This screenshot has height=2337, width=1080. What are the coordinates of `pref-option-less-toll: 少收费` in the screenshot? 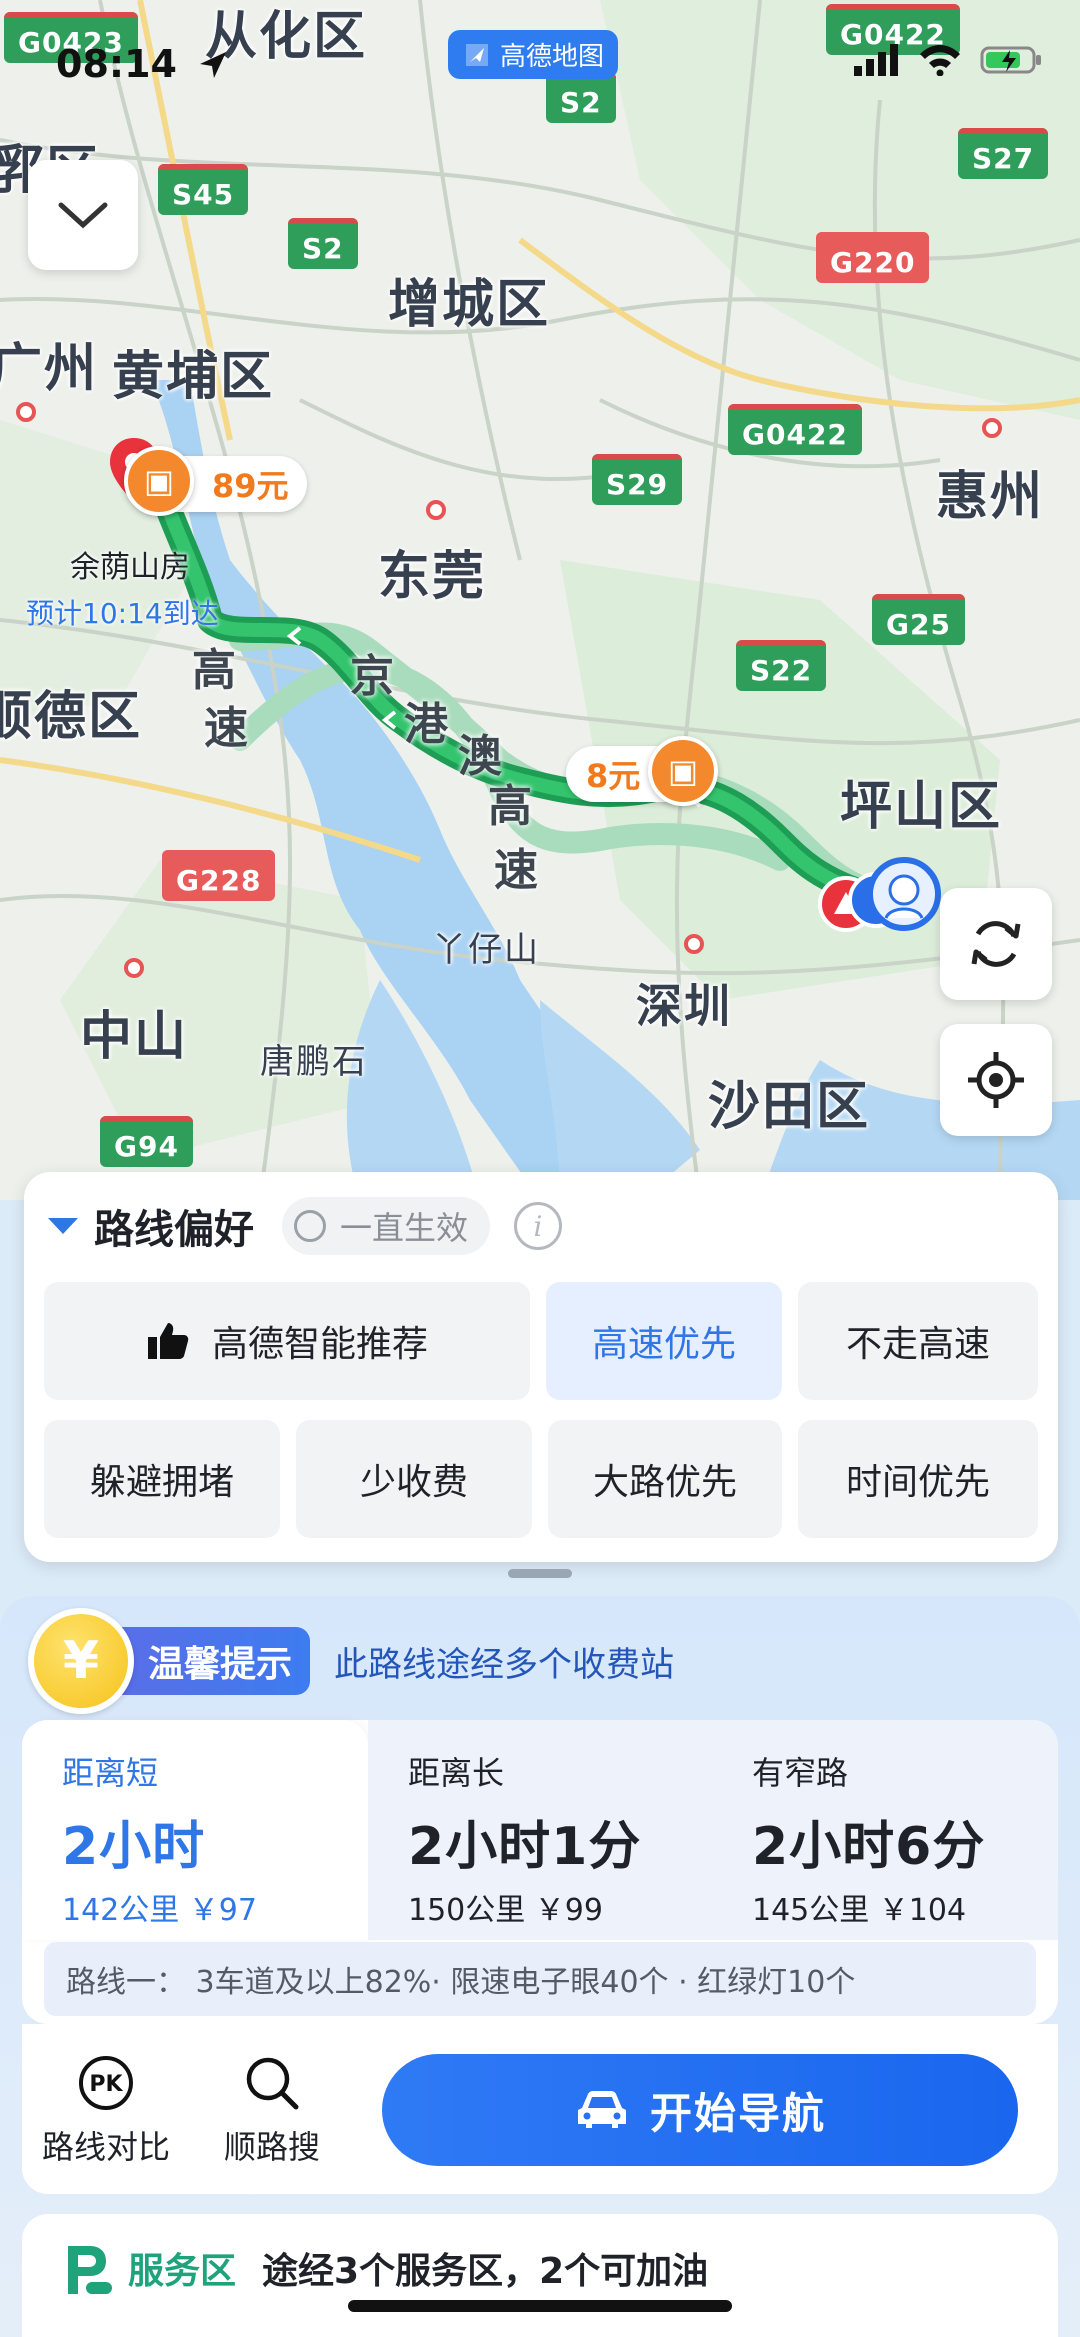 It's located at (414, 1479).